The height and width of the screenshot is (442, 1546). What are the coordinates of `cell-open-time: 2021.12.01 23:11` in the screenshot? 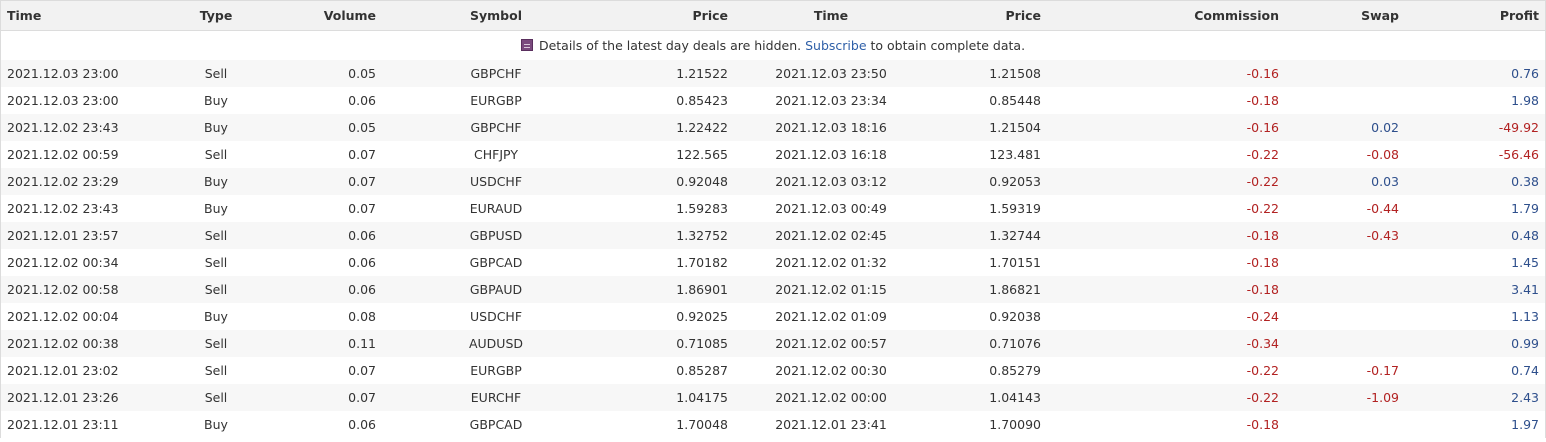 It's located at (76, 424).